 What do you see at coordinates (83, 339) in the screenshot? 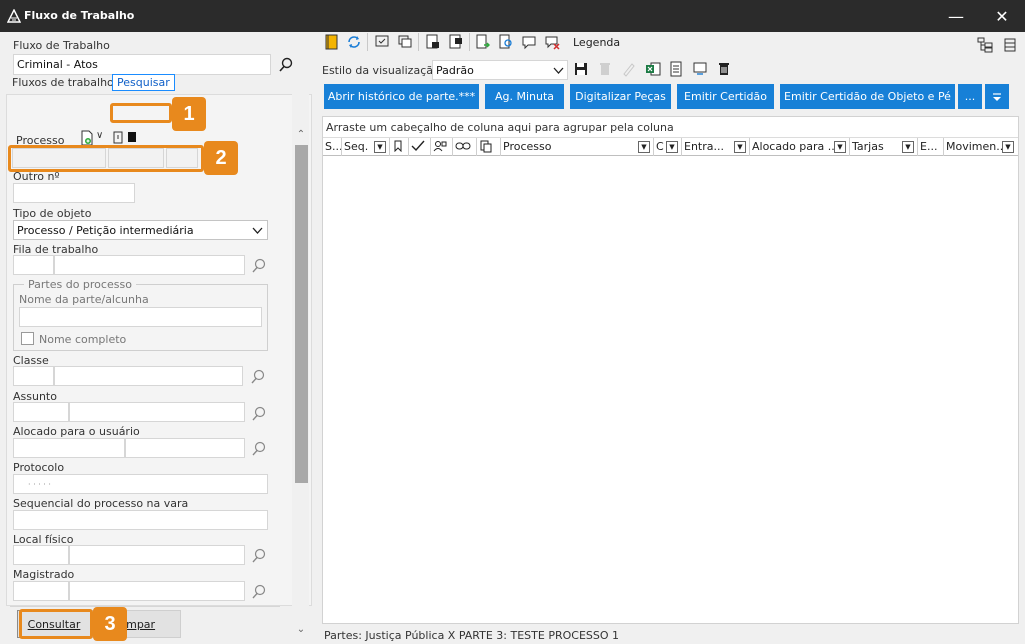
I see `nome-completo-label: Nome completo` at bounding box center [83, 339].